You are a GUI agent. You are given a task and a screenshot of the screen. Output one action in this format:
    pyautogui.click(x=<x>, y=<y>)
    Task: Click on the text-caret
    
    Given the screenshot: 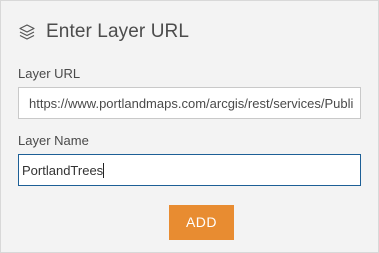 What is the action you would take?
    pyautogui.click(x=104, y=170)
    